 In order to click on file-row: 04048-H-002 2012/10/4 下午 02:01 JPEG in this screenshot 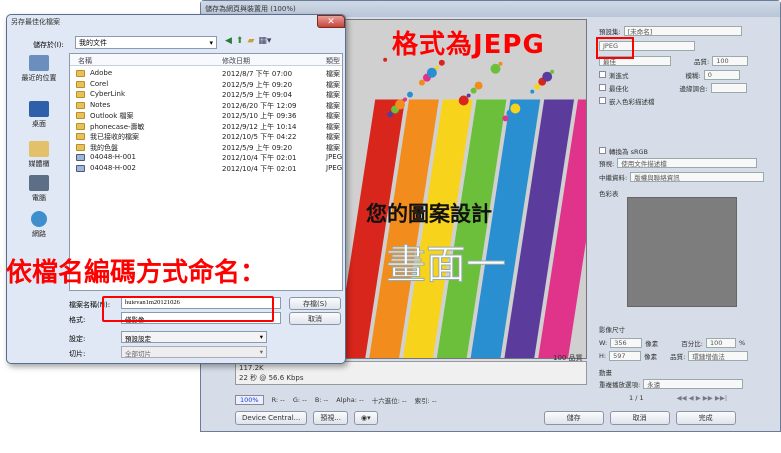, I will do `click(206, 168)`.